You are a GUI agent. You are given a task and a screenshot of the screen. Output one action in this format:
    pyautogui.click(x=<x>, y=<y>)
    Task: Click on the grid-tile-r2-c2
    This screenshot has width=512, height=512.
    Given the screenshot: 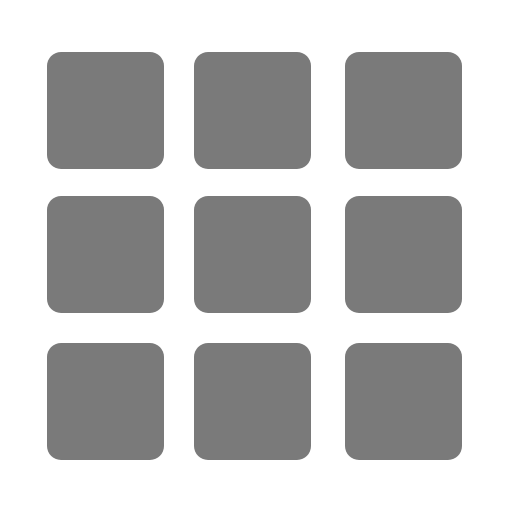 What is the action you would take?
    pyautogui.click(x=252, y=254)
    